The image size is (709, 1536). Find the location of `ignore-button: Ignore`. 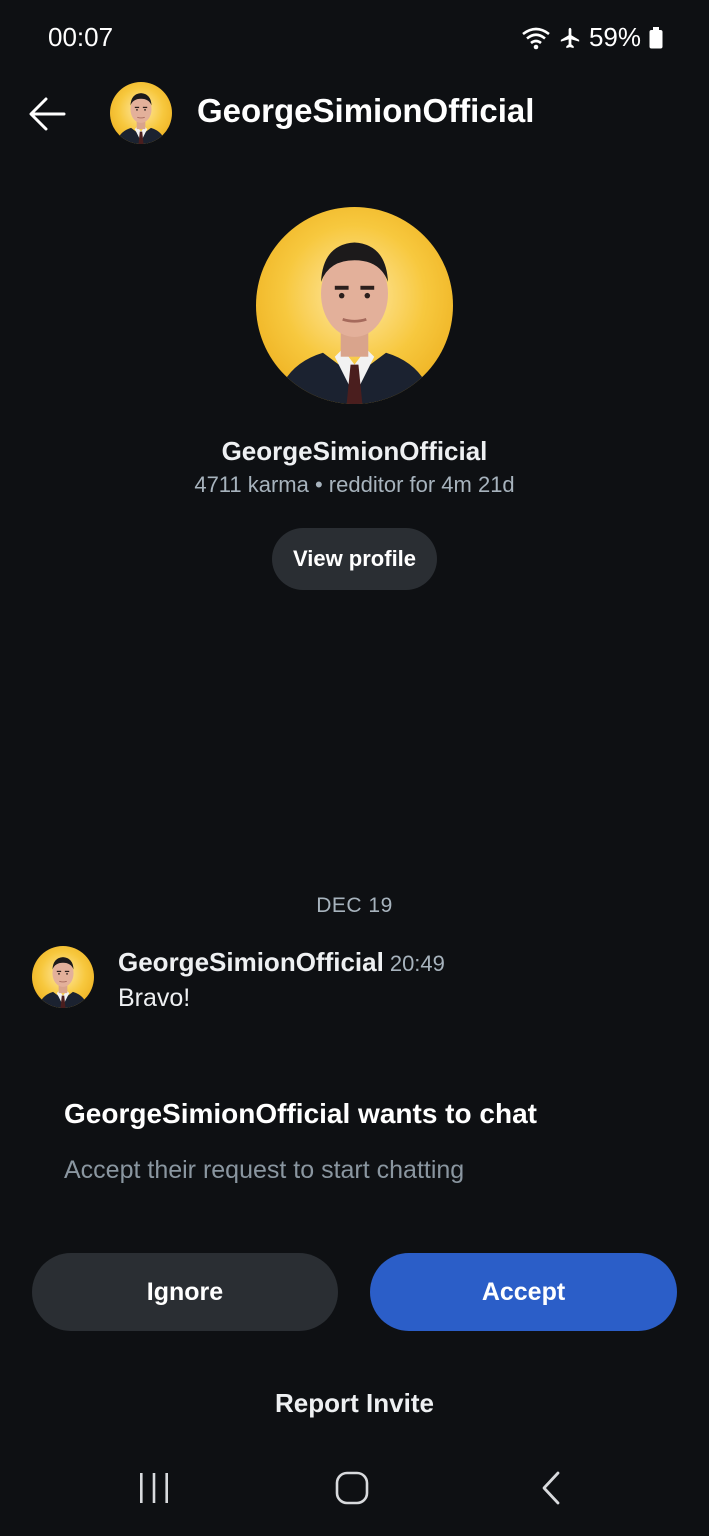

ignore-button: Ignore is located at coordinates (185, 1292).